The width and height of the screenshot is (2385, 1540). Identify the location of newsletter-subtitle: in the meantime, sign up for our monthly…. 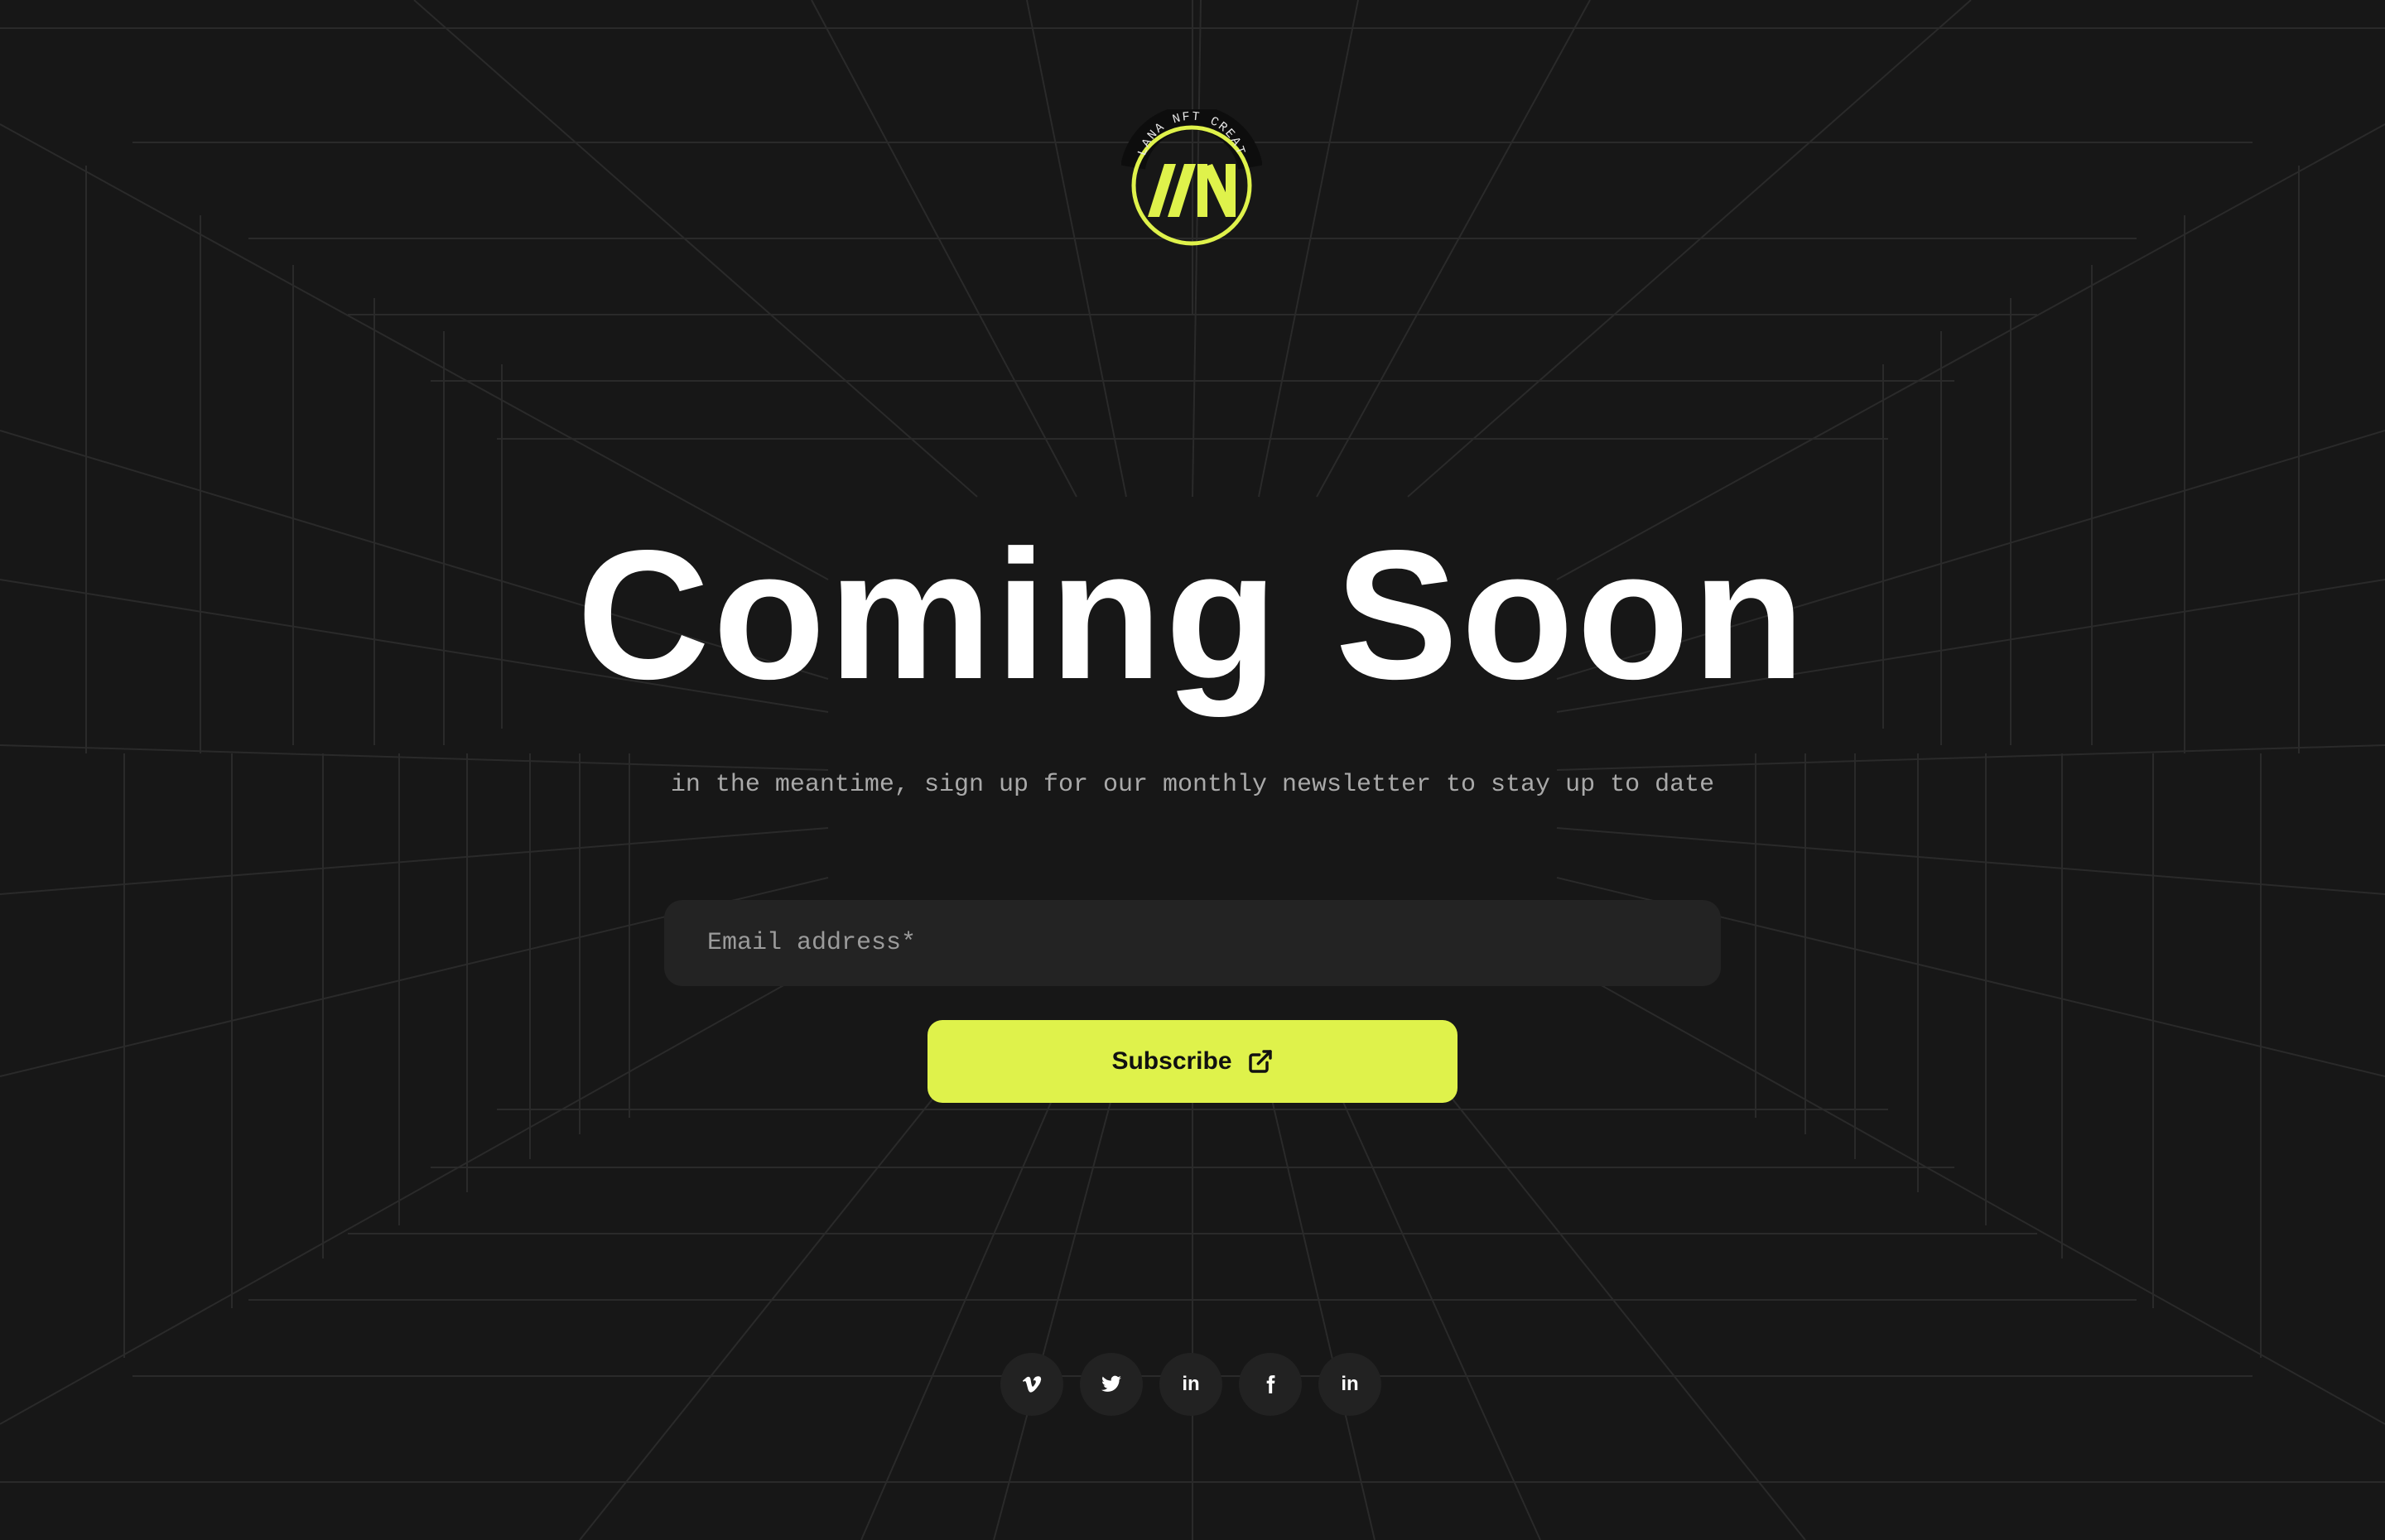
(1192, 785).